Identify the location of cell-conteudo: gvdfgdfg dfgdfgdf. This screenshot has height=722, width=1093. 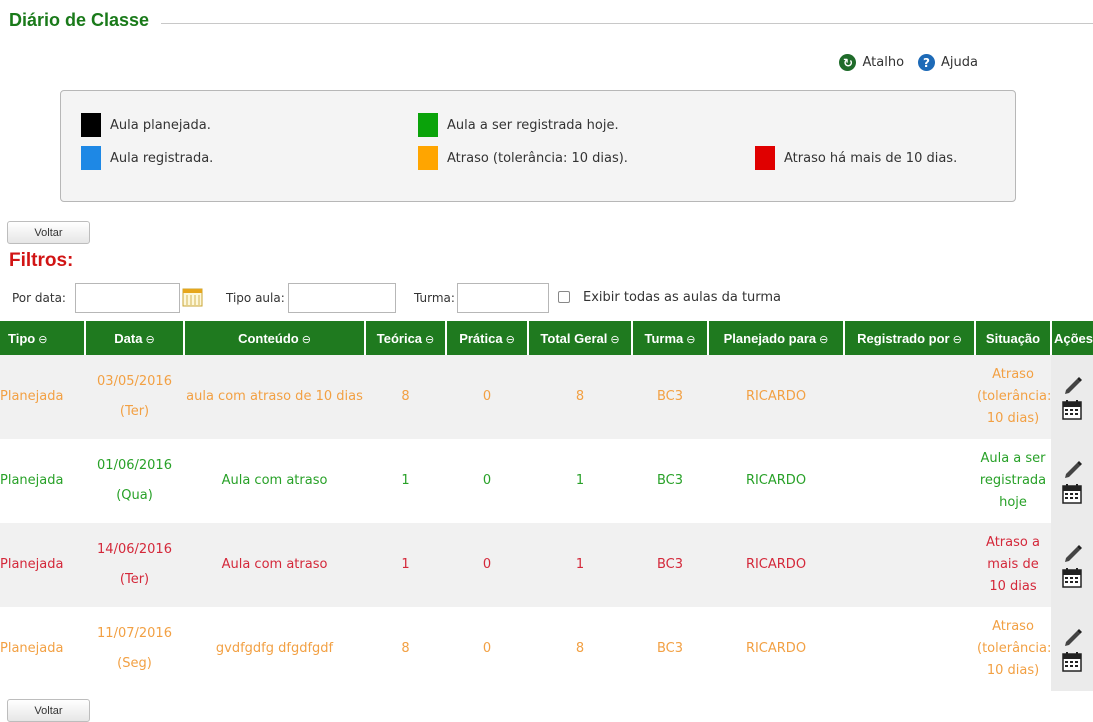
(274, 648).